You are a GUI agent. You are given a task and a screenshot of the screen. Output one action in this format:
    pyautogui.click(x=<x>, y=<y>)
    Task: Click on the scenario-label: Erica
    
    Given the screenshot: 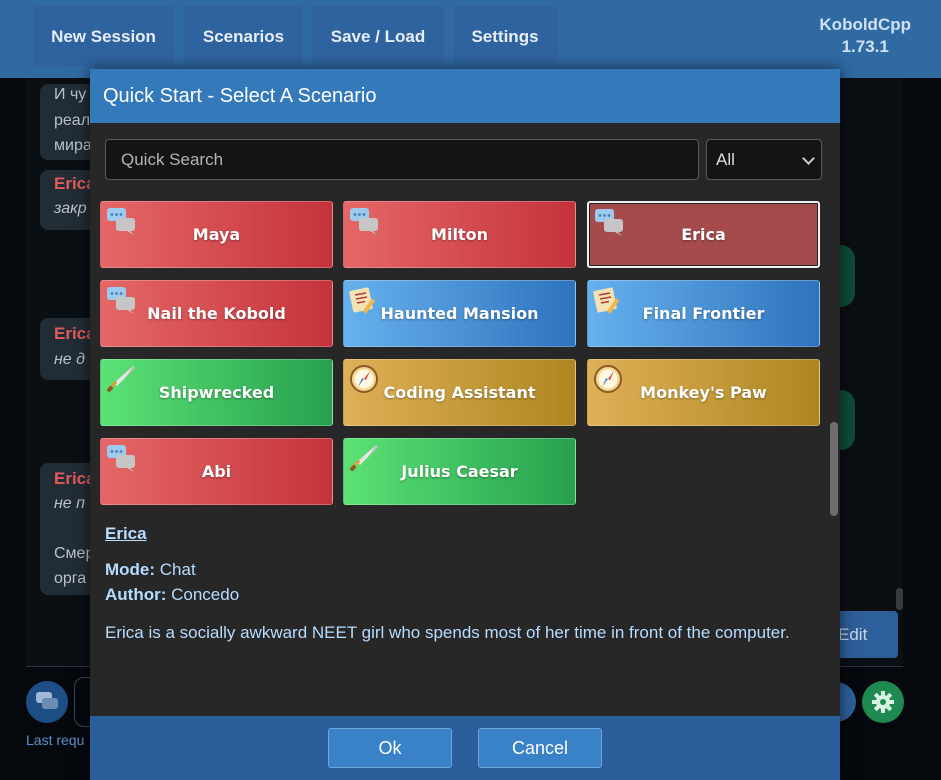 What is the action you would take?
    pyautogui.click(x=703, y=234)
    